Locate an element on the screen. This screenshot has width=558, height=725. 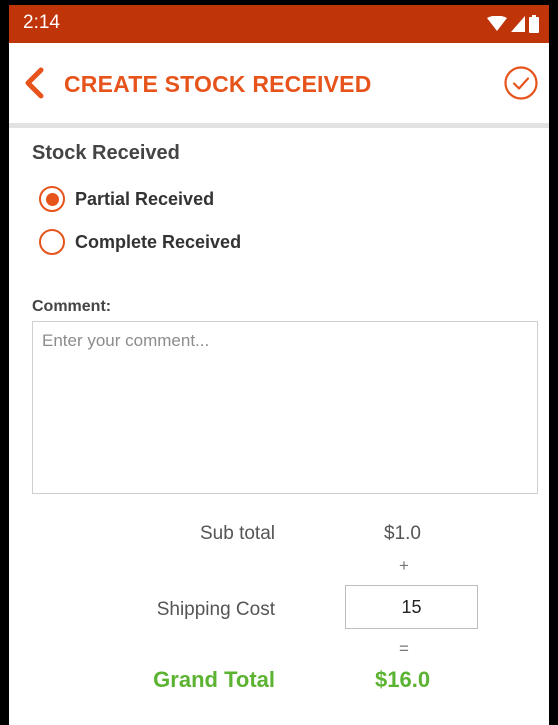
sub-total-label: Sub total is located at coordinates (237, 533).